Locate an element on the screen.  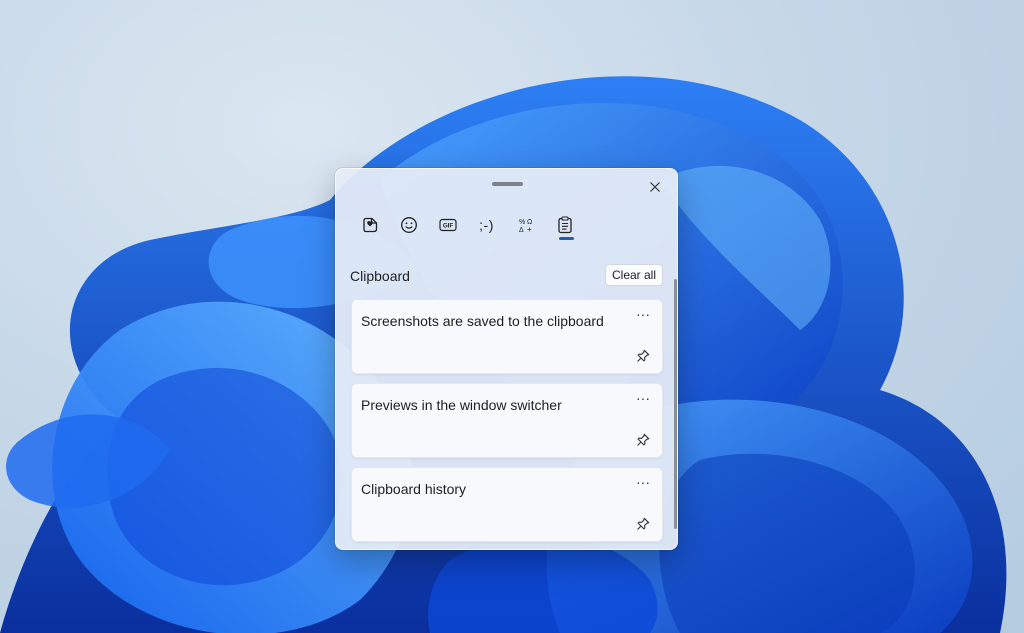
clipboard-item: Previews in the window switcher ··· is located at coordinates (507, 420).